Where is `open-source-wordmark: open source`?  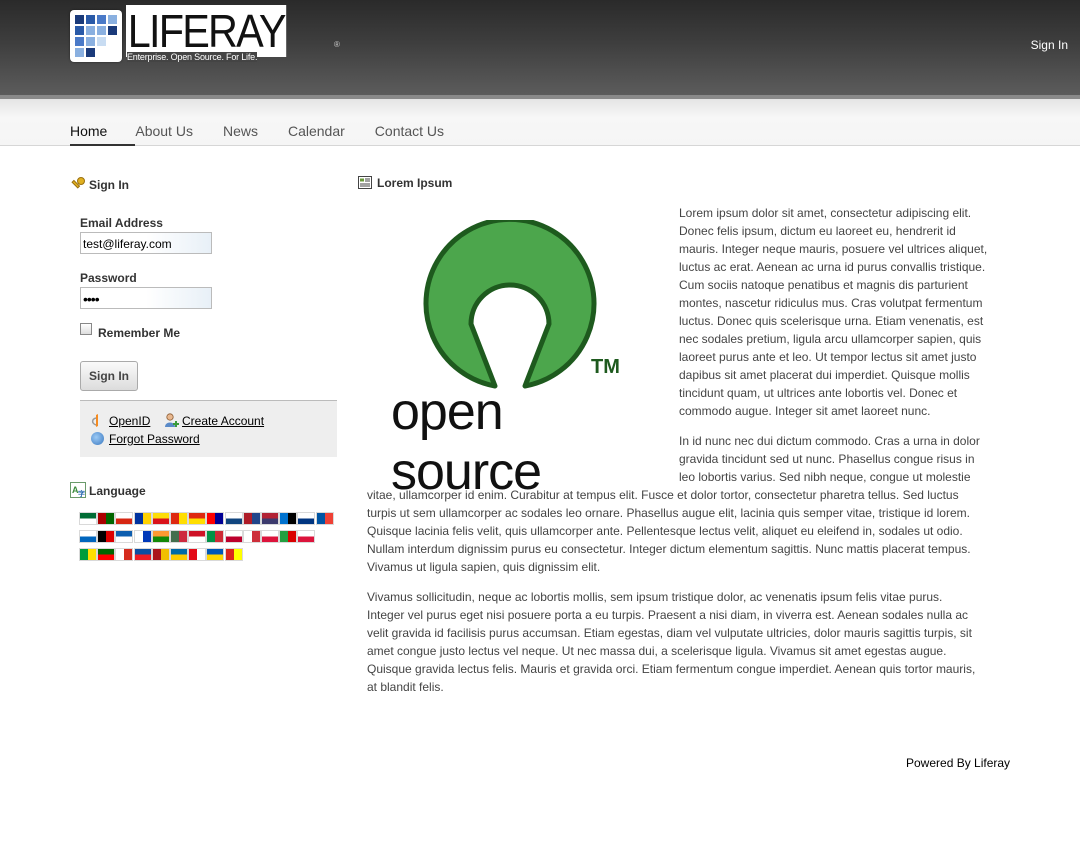 open-source-wordmark: open source is located at coordinates (466, 442).